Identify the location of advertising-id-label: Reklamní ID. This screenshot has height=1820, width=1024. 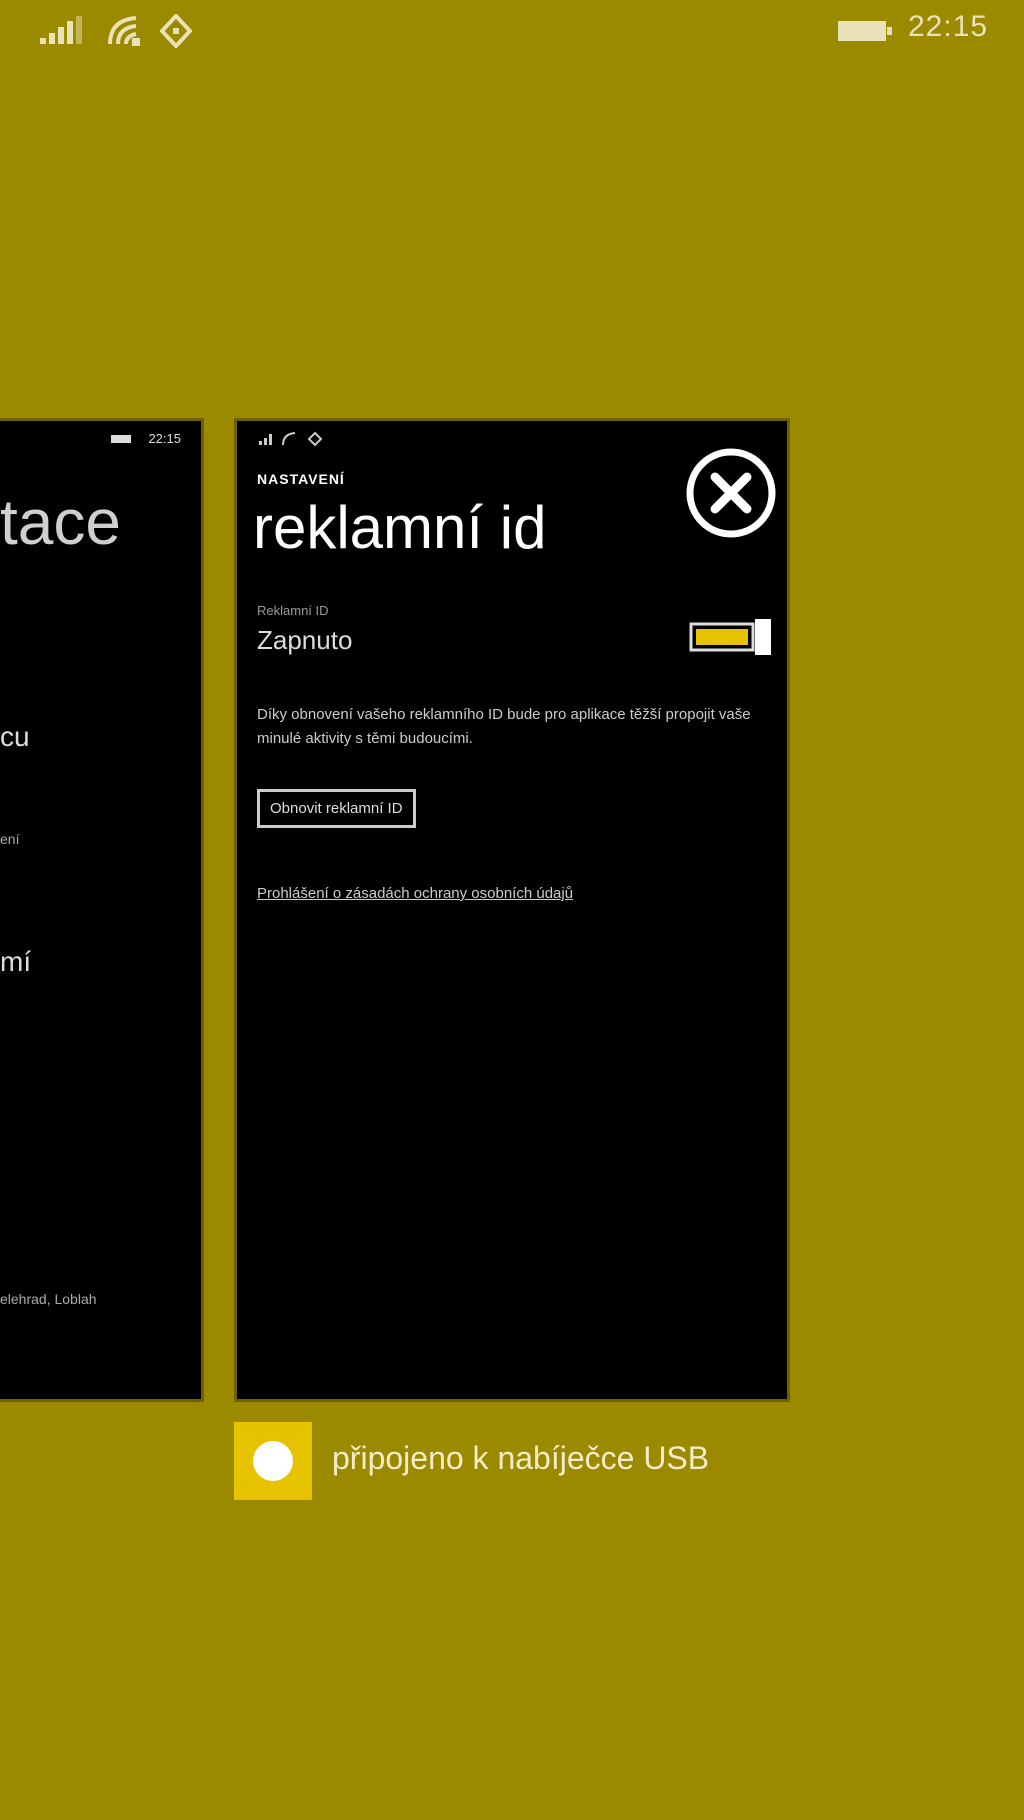
(293, 610).